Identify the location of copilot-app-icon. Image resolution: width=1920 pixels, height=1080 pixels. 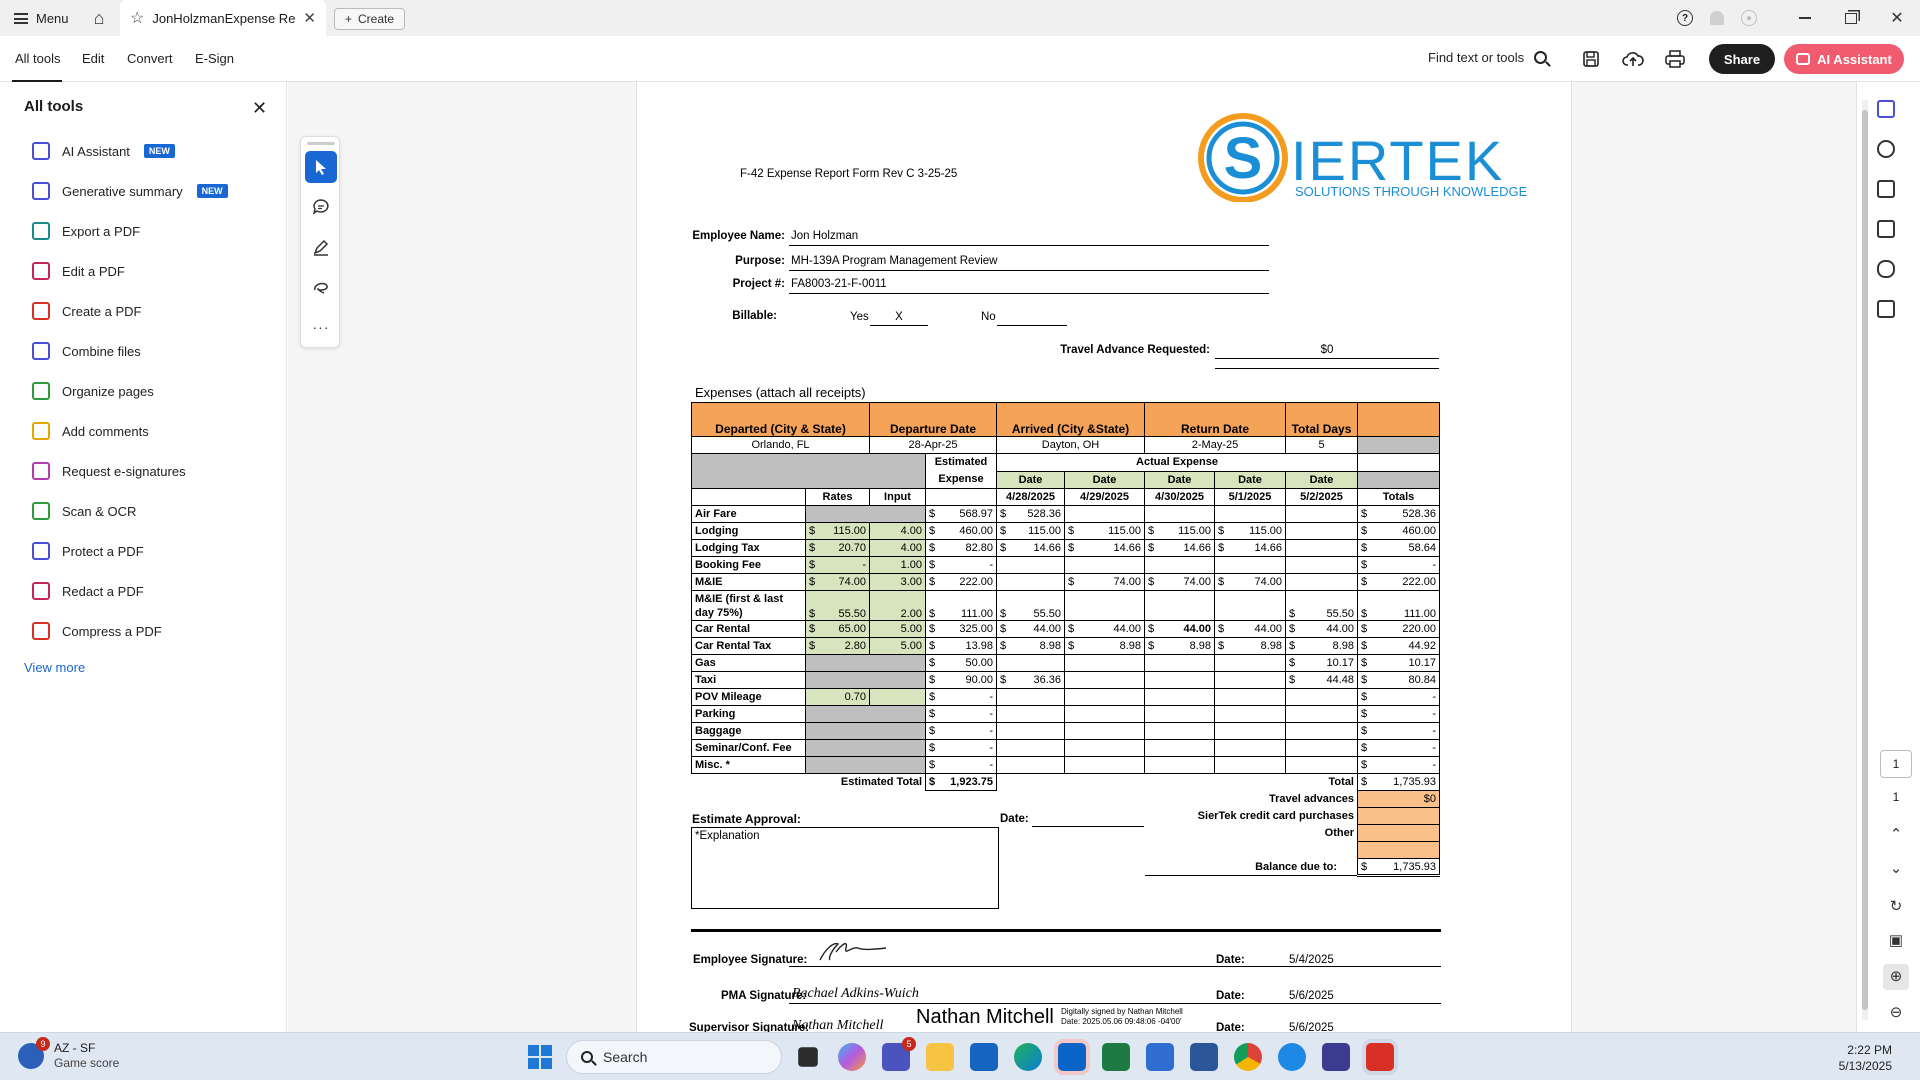
(1292, 1057).